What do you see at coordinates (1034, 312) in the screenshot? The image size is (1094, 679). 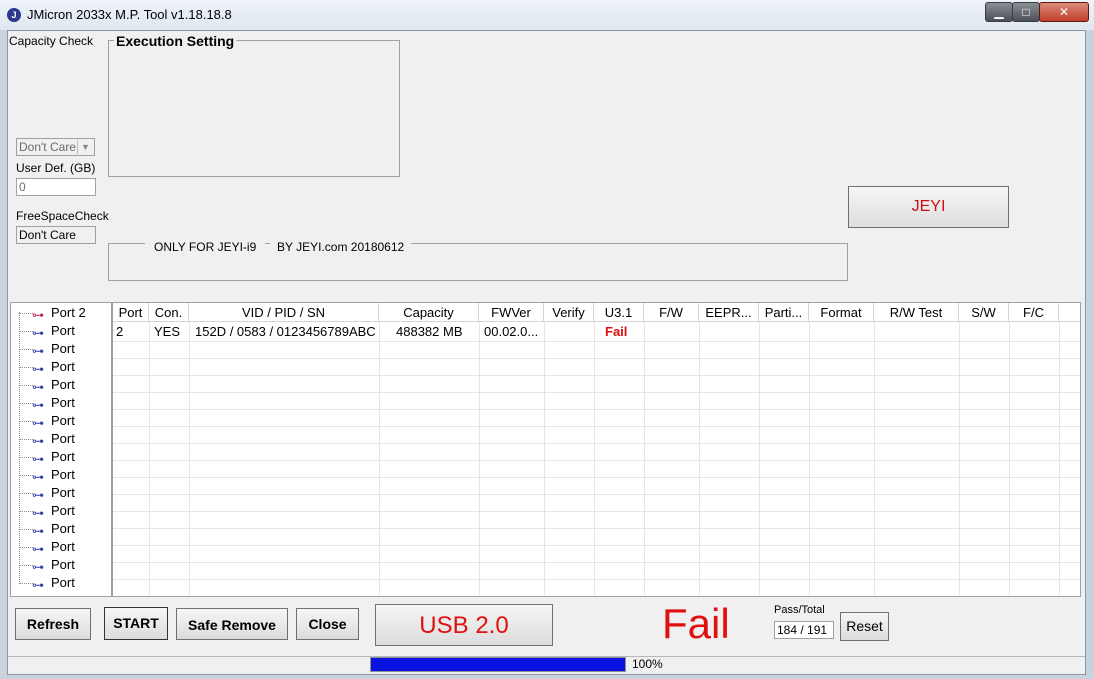 I see `column-header-fc: F/C` at bounding box center [1034, 312].